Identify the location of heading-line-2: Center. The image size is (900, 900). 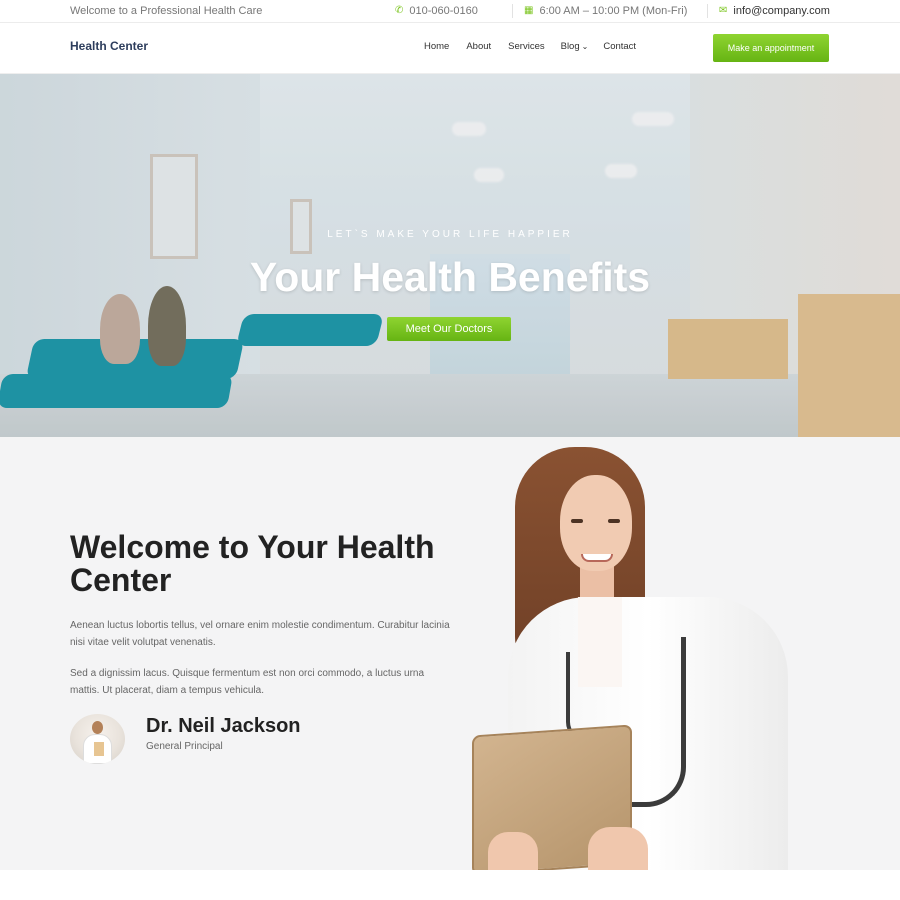
(121, 580).